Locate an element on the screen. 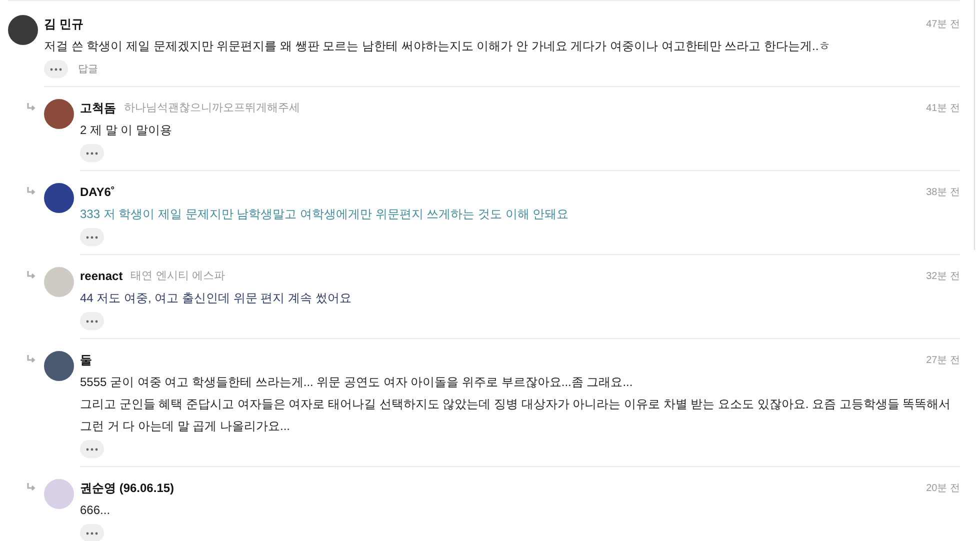 The image size is (978, 541). author-name: 권순영 (96.06.15) is located at coordinates (127, 488).